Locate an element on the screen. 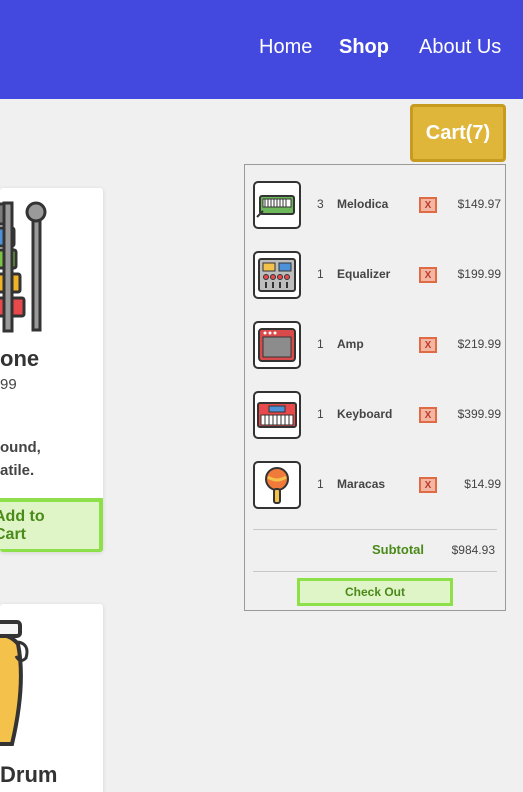 The image size is (523, 792). amp-icon is located at coordinates (277, 345).